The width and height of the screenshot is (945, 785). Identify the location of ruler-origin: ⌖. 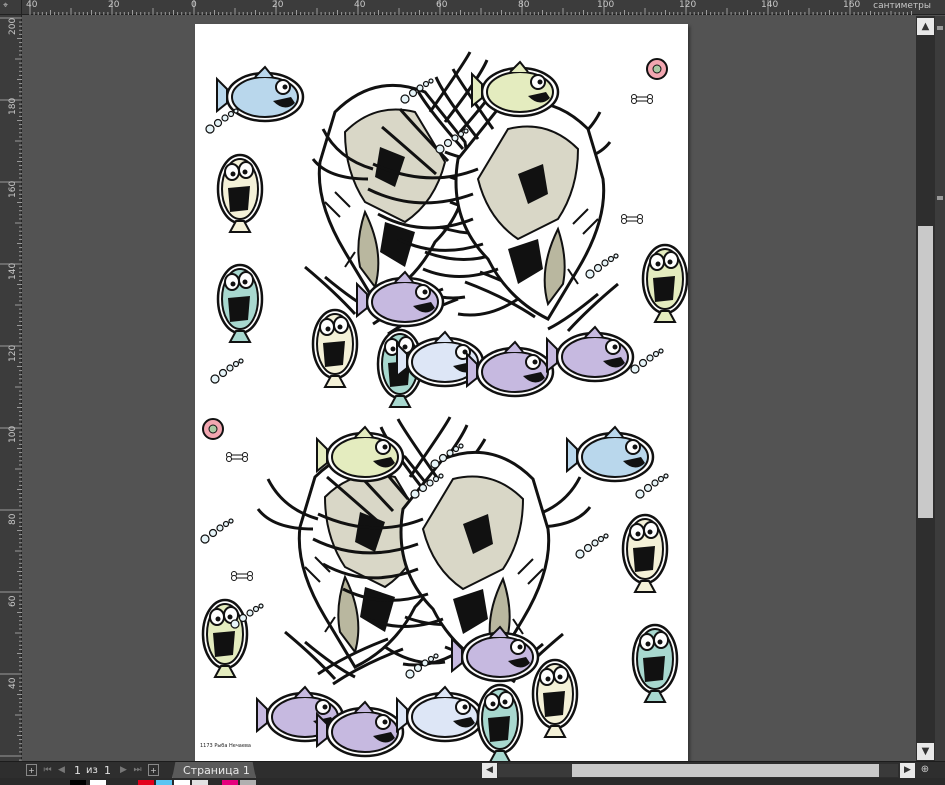
(11, 7).